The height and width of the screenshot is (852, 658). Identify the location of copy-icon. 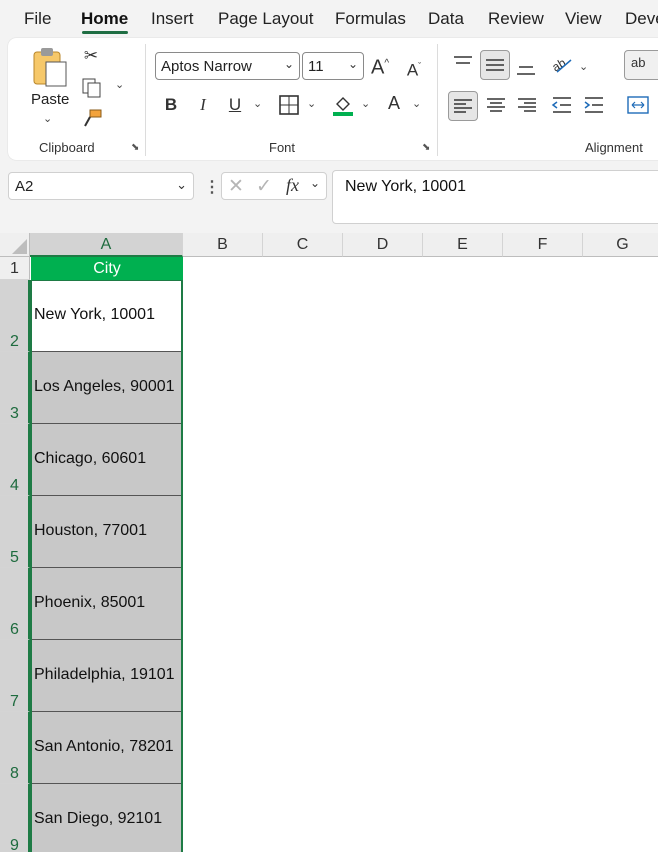
(92, 88).